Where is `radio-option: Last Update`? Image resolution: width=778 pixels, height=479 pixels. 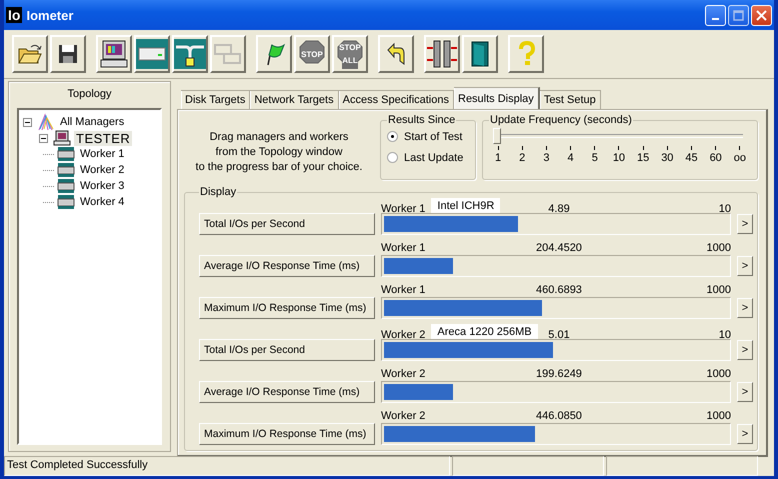
radio-option: Last Update is located at coordinates (428, 157).